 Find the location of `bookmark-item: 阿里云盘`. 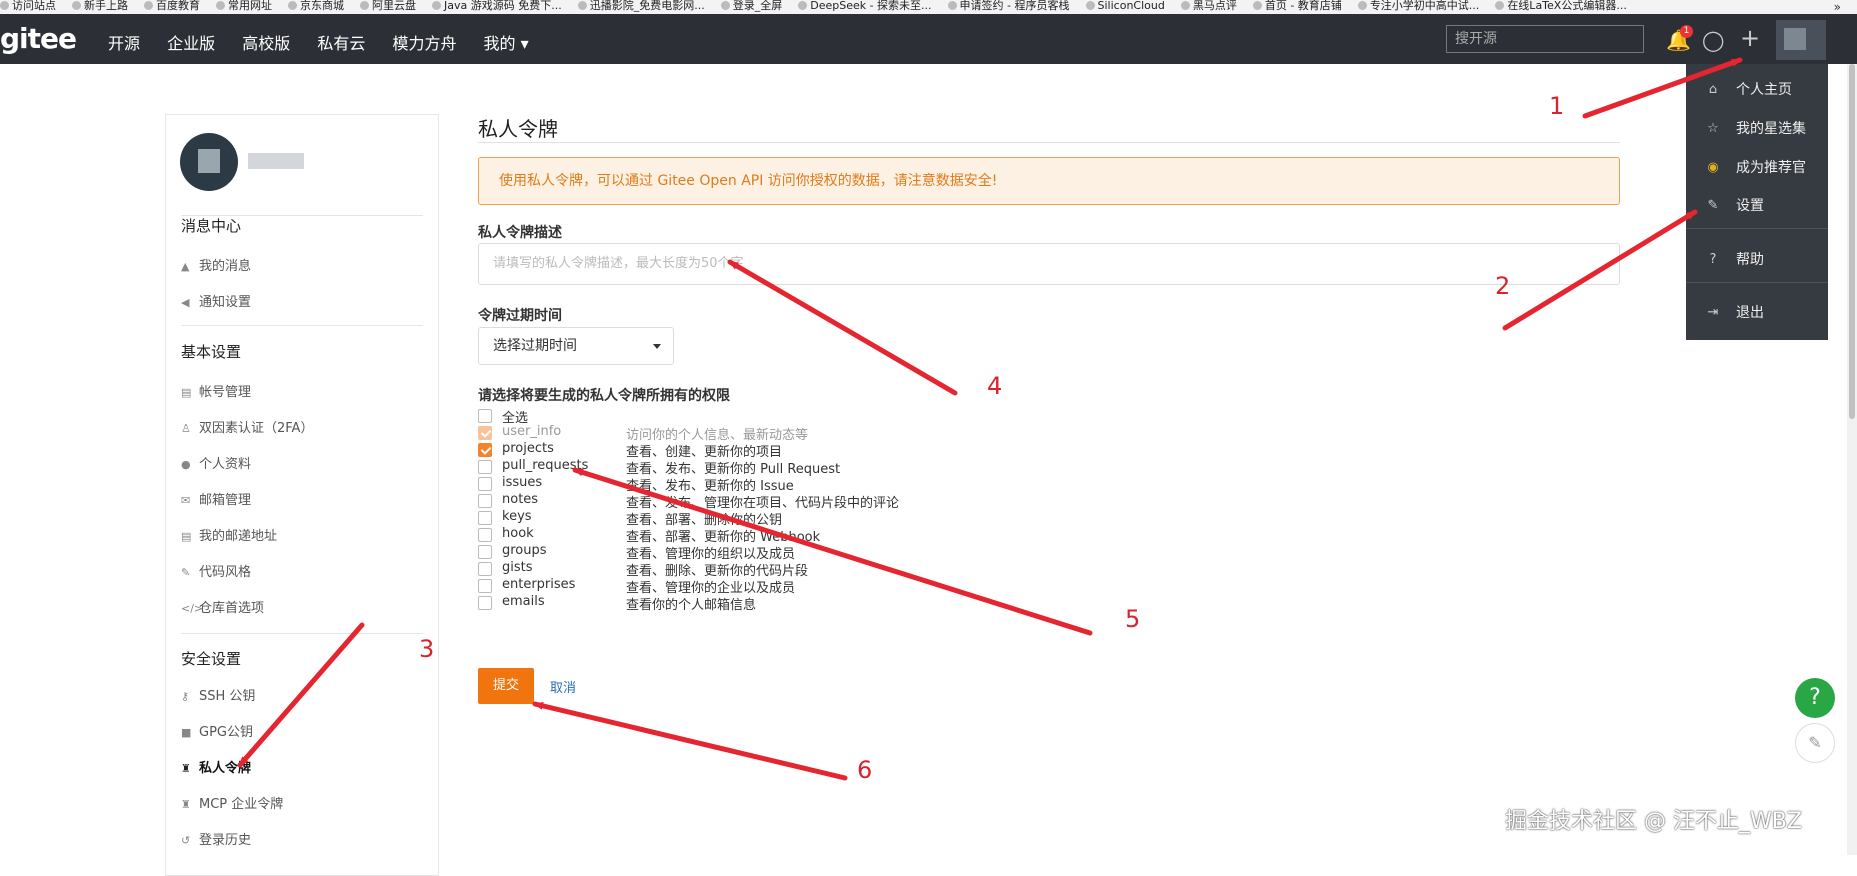

bookmark-item: 阿里云盘 is located at coordinates (388, 6).